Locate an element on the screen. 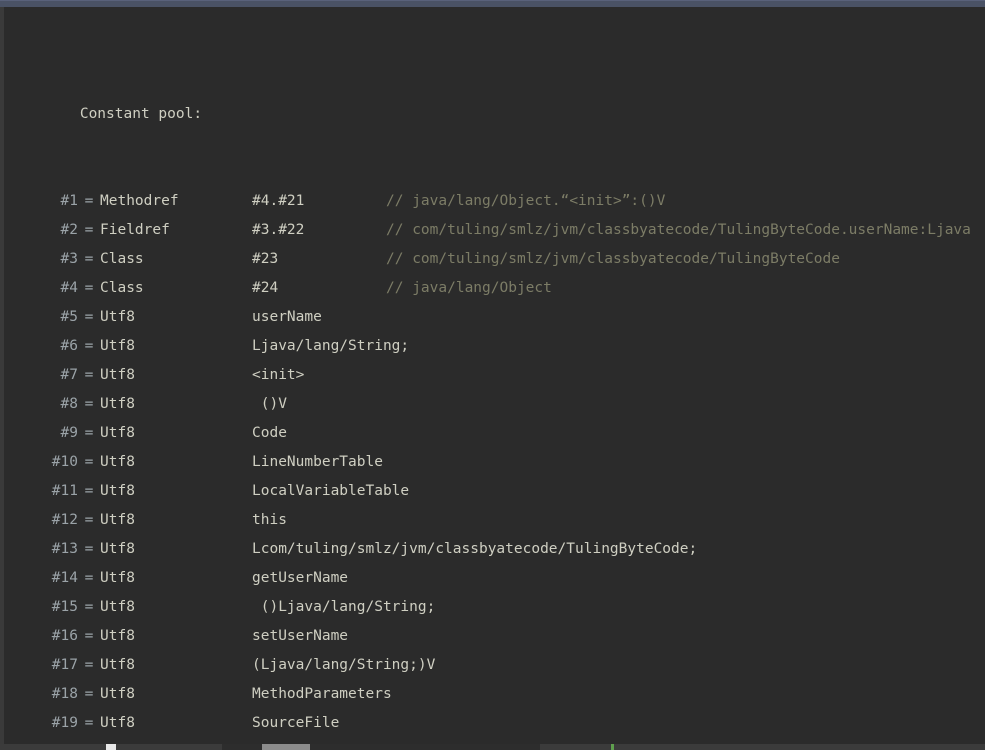 The width and height of the screenshot is (985, 750). constant-pool-index: #19 is located at coordinates (64, 723).